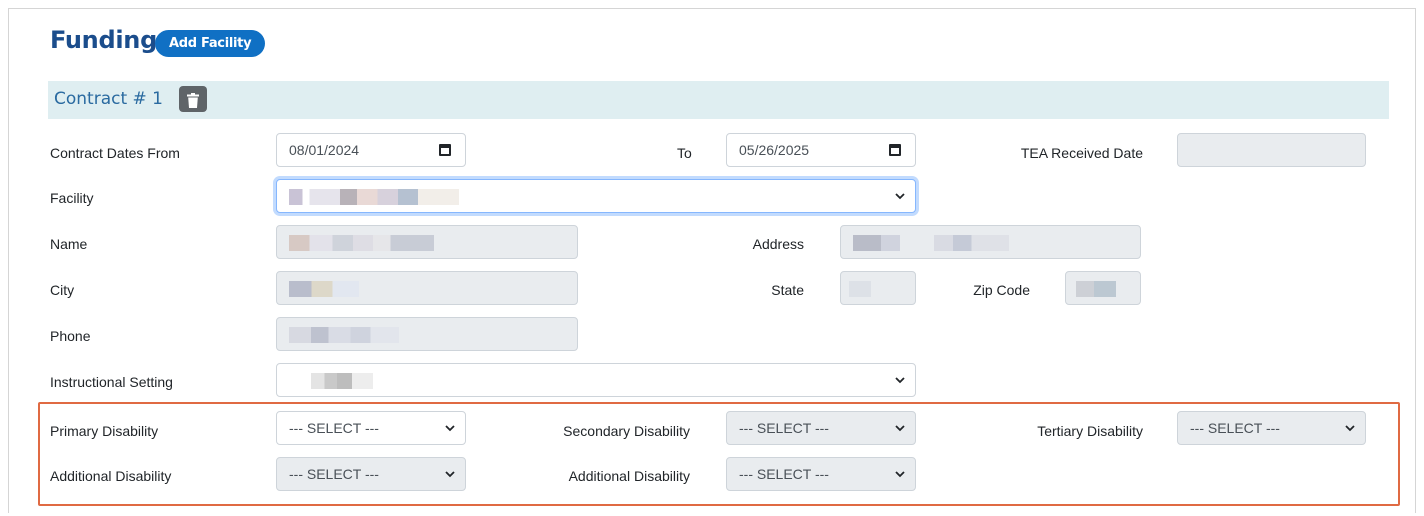 The width and height of the screenshot is (1424, 516). What do you see at coordinates (784, 474) in the screenshot?
I see `additional-disability-value-2: --- SELECT ---` at bounding box center [784, 474].